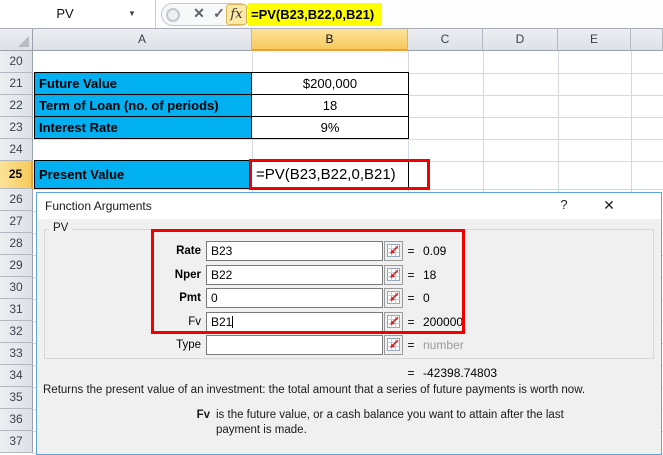 The image size is (663, 455). What do you see at coordinates (609, 205) in the screenshot?
I see `close-button: ✕` at bounding box center [609, 205].